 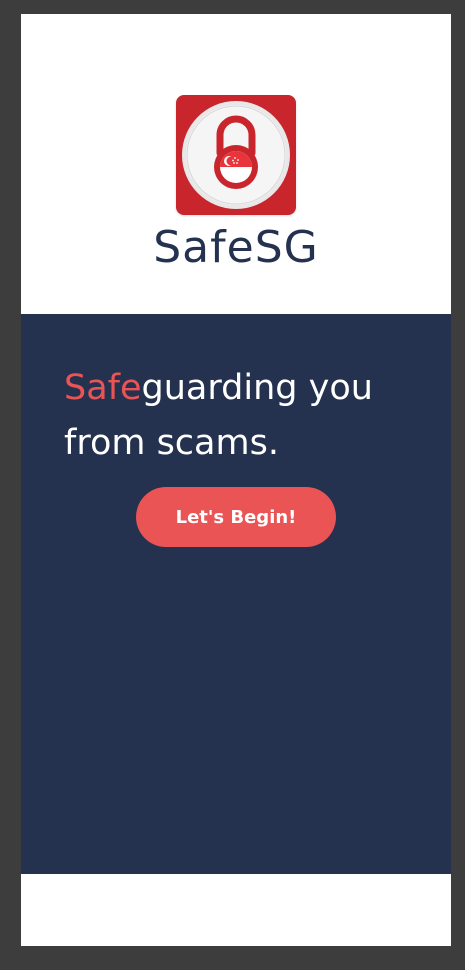 I want to click on padlock-singapore-flag-icon, so click(x=236, y=155).